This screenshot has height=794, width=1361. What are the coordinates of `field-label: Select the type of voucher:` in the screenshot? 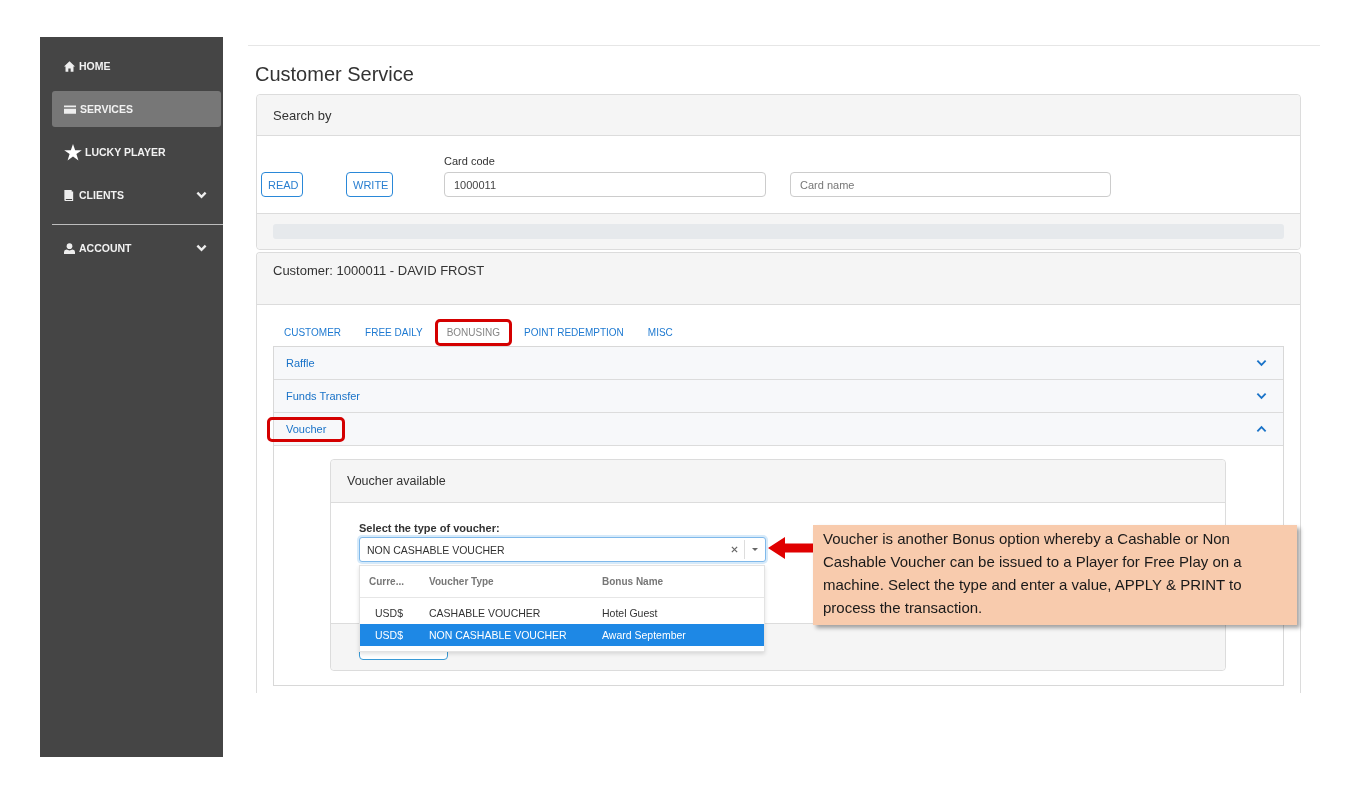 It's located at (429, 528).